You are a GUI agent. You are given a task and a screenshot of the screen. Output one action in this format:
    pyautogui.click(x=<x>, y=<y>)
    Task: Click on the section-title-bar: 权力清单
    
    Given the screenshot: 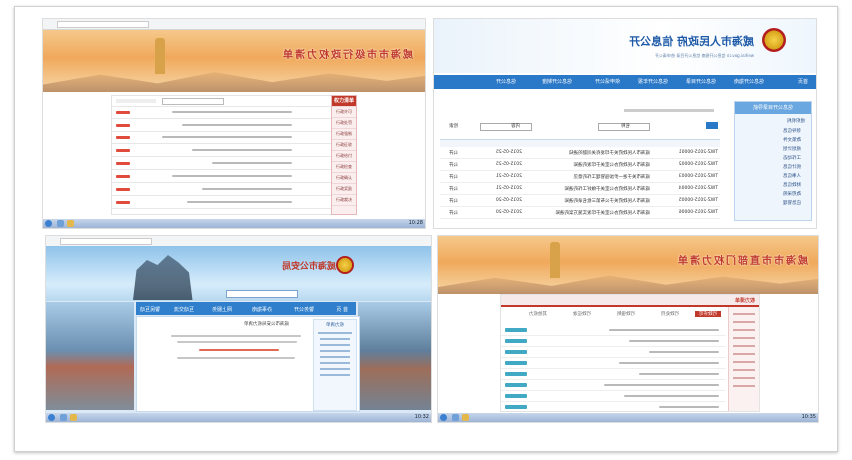 What is the action you would take?
    pyautogui.click(x=630, y=301)
    